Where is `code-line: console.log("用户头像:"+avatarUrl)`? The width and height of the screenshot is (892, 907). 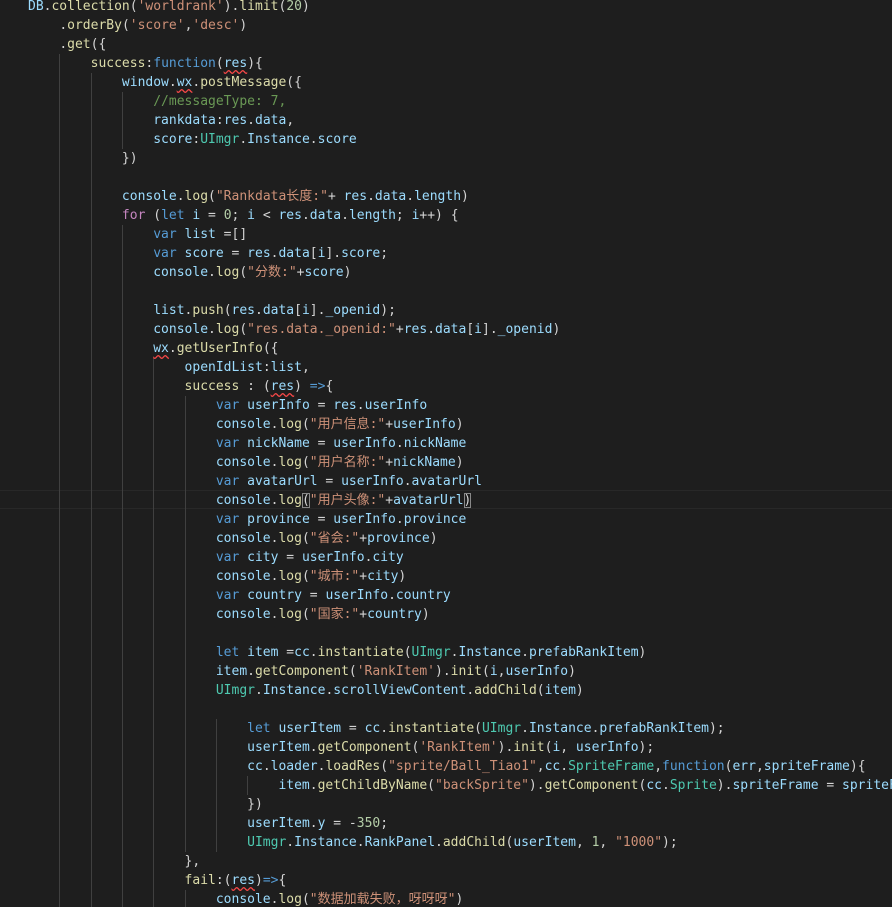 code-line: console.log("用户头像:"+avatarUrl) is located at coordinates (460, 500).